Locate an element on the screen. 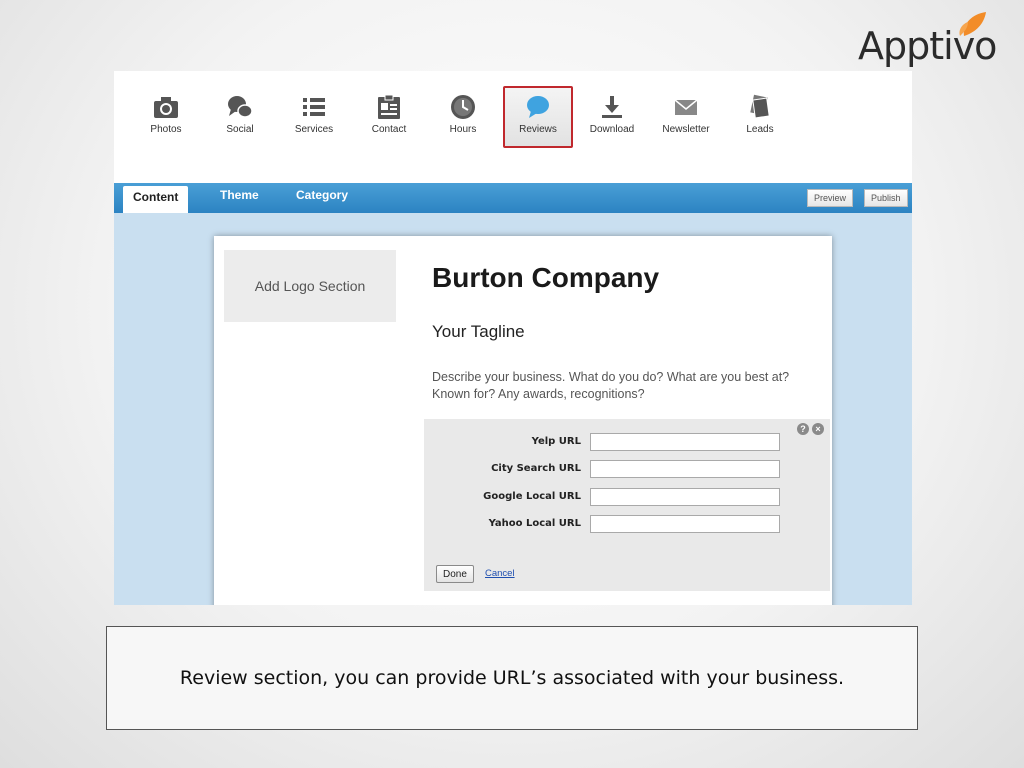 The height and width of the screenshot is (768, 1024). apptivo-logo: Apptivo is located at coordinates (939, 39).